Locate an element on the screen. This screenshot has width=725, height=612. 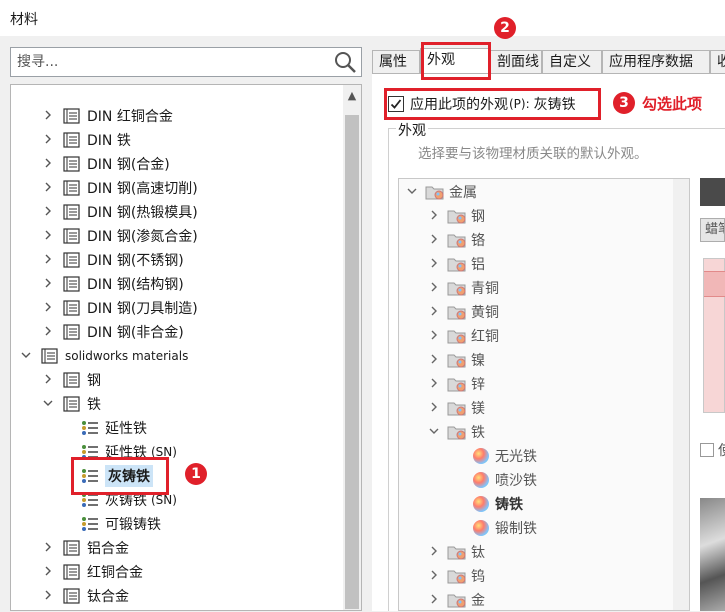
tree-scrollbar: ▲ is located at coordinates (352, 347).